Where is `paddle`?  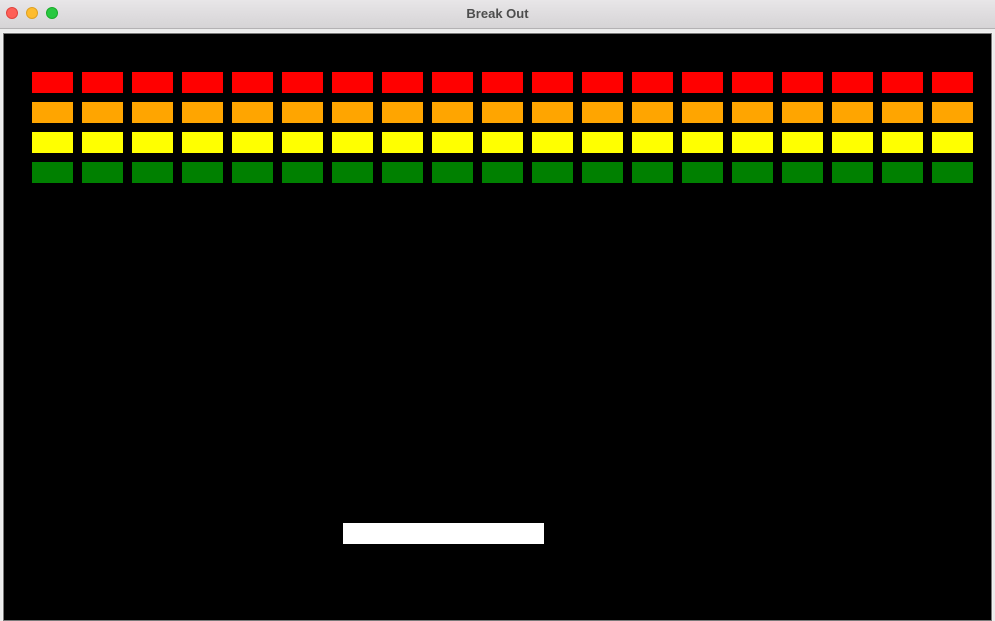 paddle is located at coordinates (443, 533).